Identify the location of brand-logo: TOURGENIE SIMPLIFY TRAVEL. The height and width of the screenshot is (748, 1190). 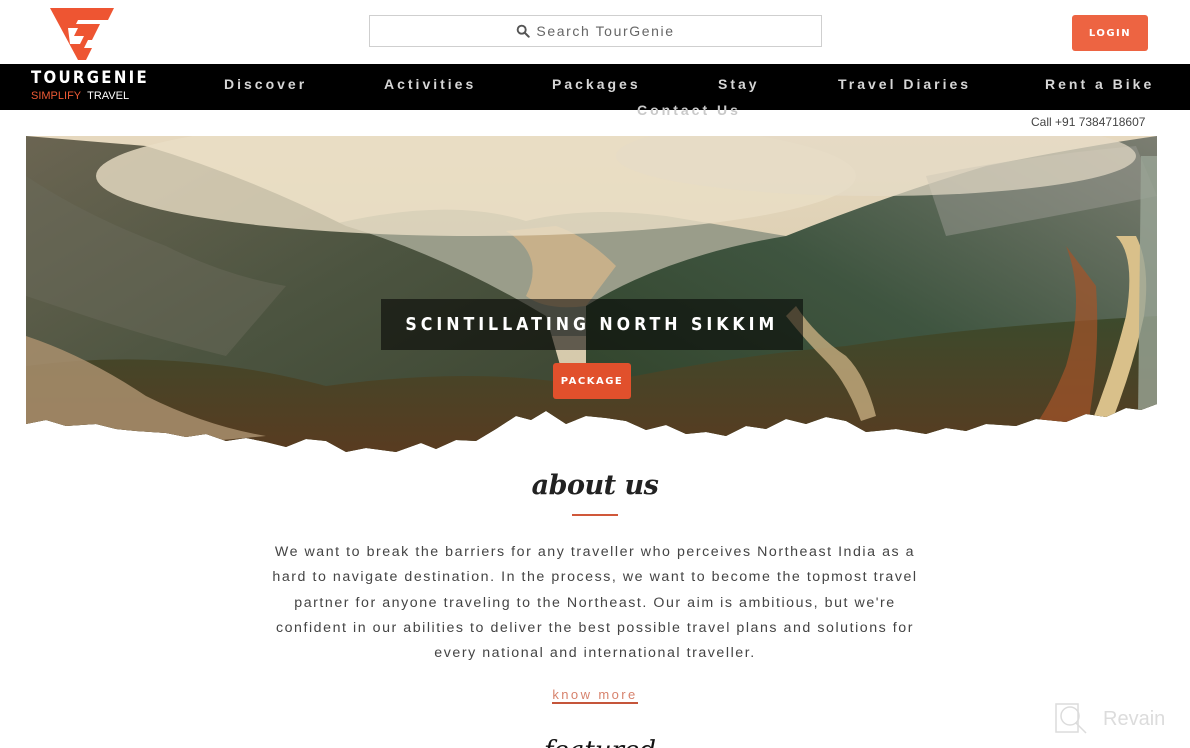
(98, 85).